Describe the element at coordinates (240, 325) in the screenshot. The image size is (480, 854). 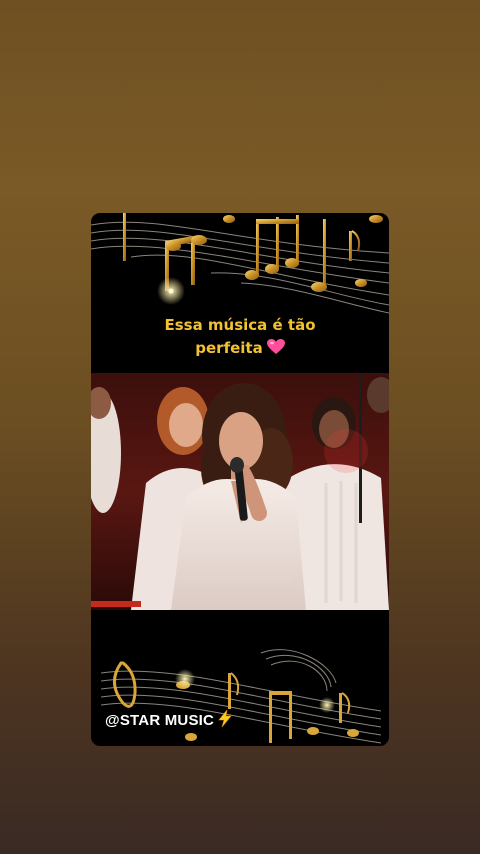
I see `caption-line-1: Essa música é tão` at that location.